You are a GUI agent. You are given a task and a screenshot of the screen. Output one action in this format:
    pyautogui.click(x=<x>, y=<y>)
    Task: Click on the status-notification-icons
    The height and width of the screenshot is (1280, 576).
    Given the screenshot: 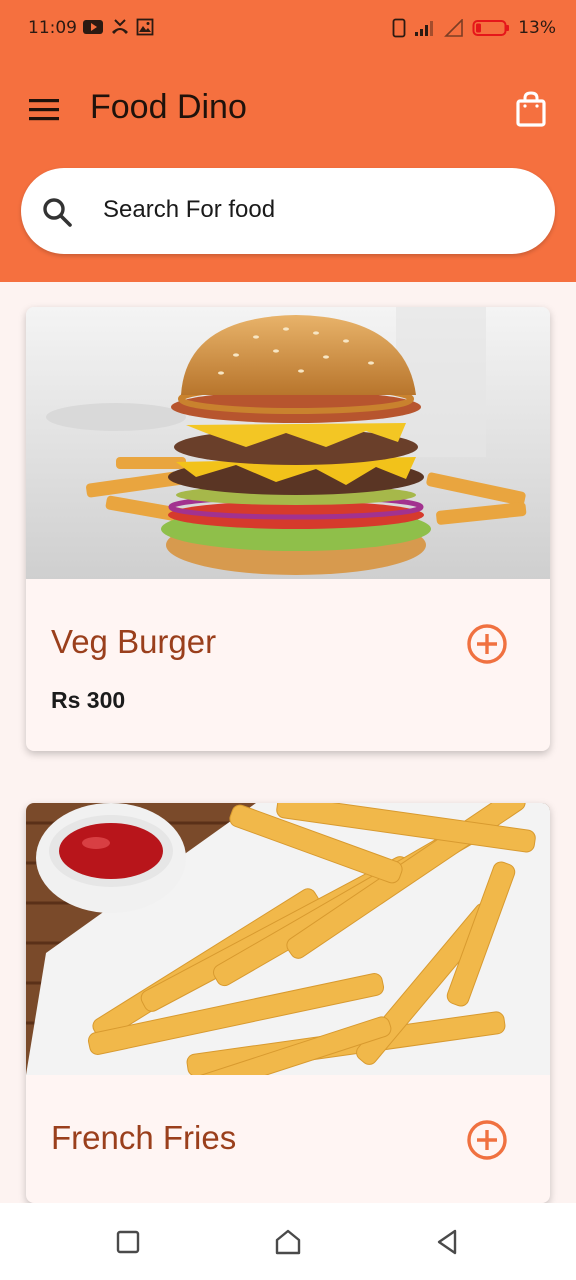 What is the action you would take?
    pyautogui.click(x=118, y=27)
    